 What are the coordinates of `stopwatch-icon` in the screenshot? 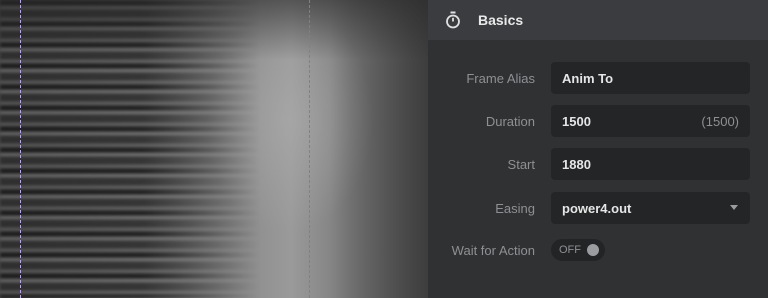 It's located at (453, 20).